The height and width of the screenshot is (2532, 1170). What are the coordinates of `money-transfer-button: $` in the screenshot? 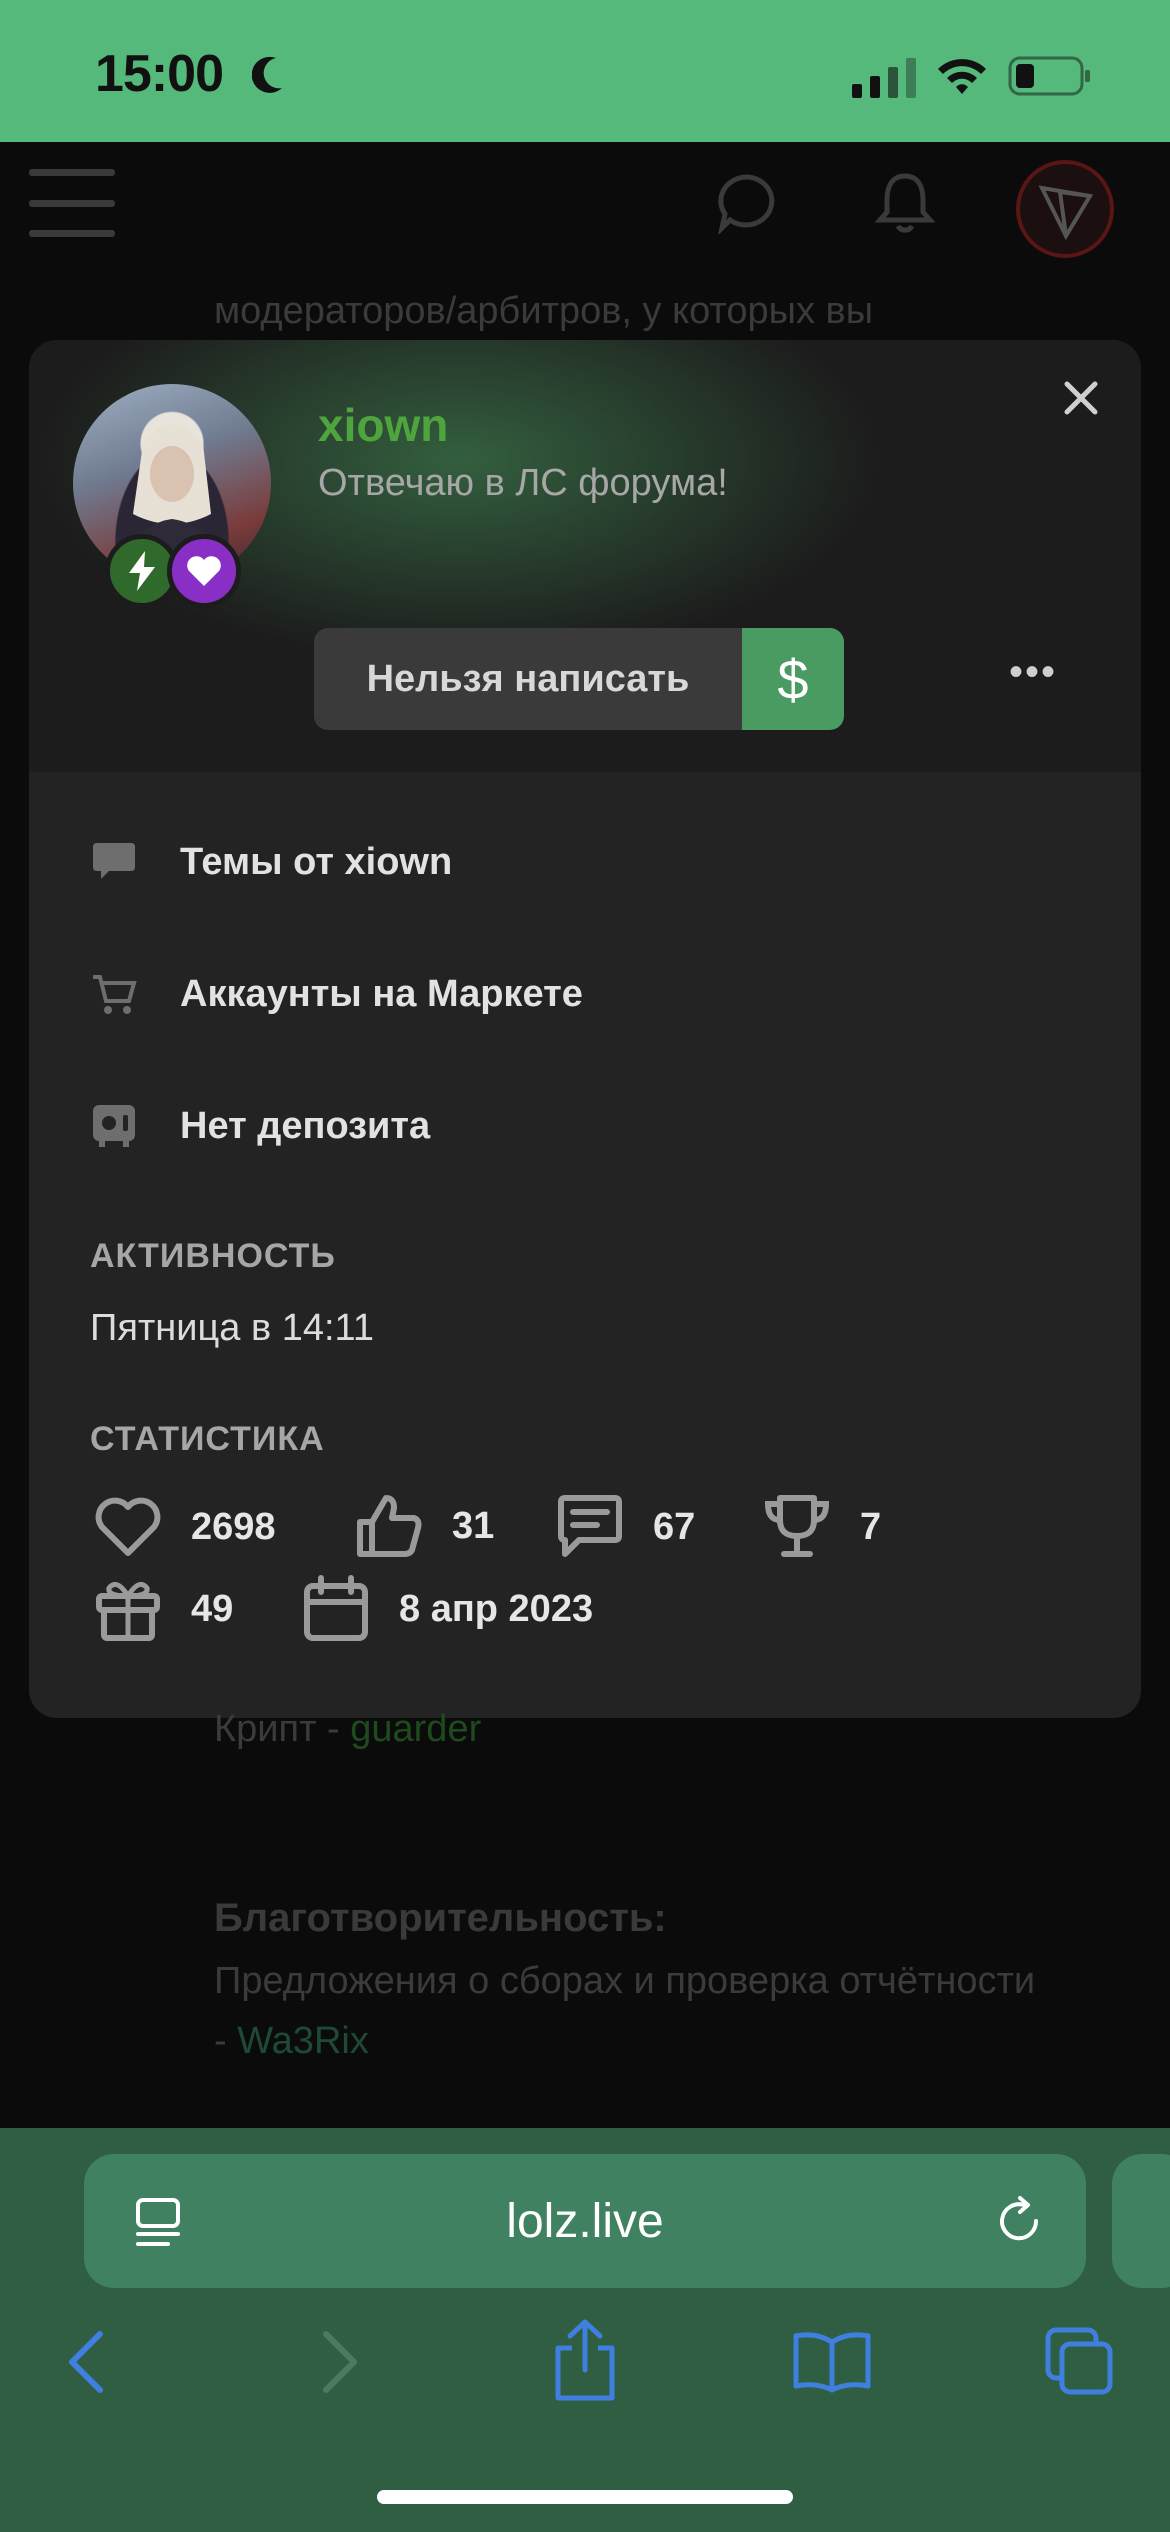 It's located at (793, 679).